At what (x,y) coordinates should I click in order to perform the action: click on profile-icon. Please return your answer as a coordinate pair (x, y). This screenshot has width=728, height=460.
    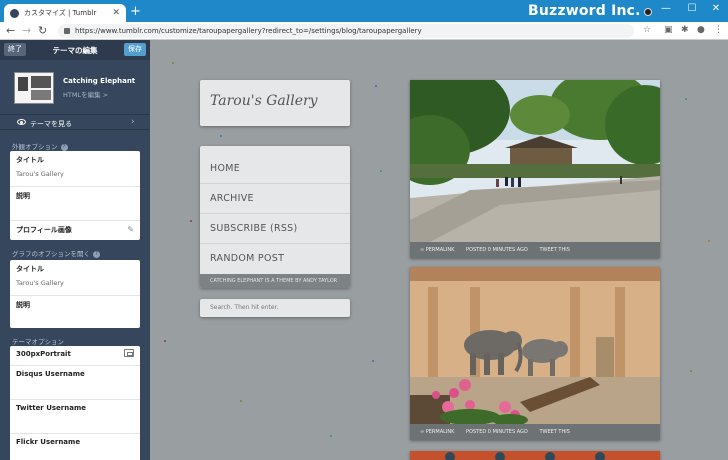
    Looking at the image, I should click on (648, 12).